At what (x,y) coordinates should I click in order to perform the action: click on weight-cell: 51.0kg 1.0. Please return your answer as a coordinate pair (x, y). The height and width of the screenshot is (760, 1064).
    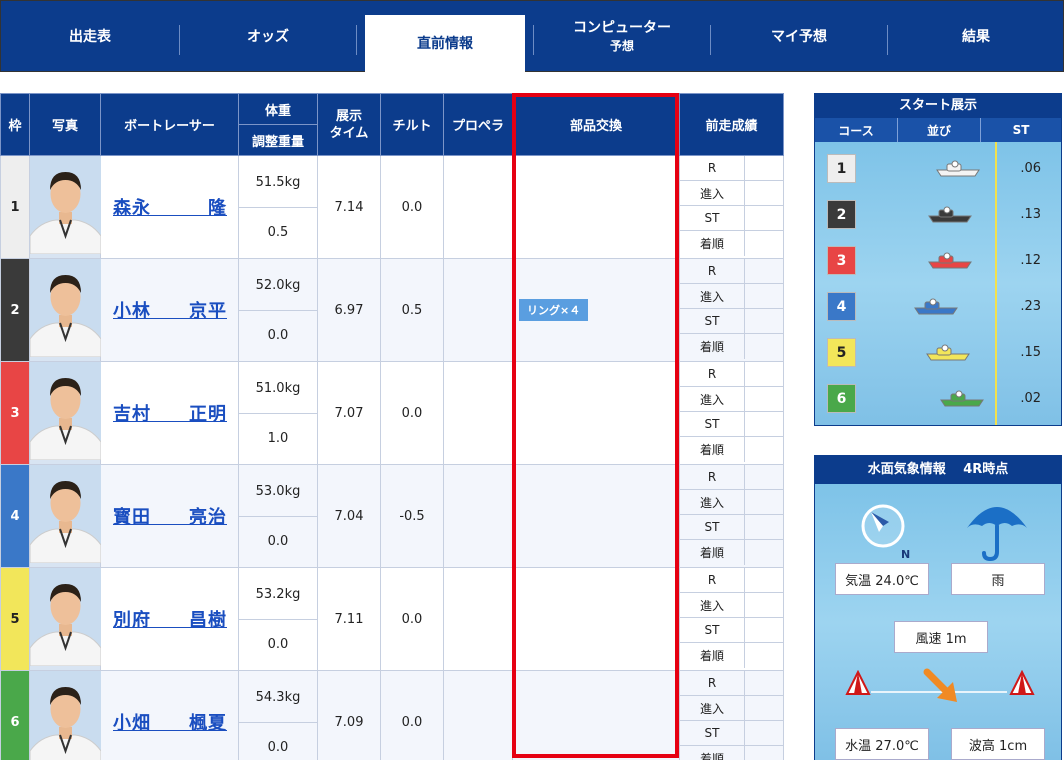
    Looking at the image, I should click on (278, 413).